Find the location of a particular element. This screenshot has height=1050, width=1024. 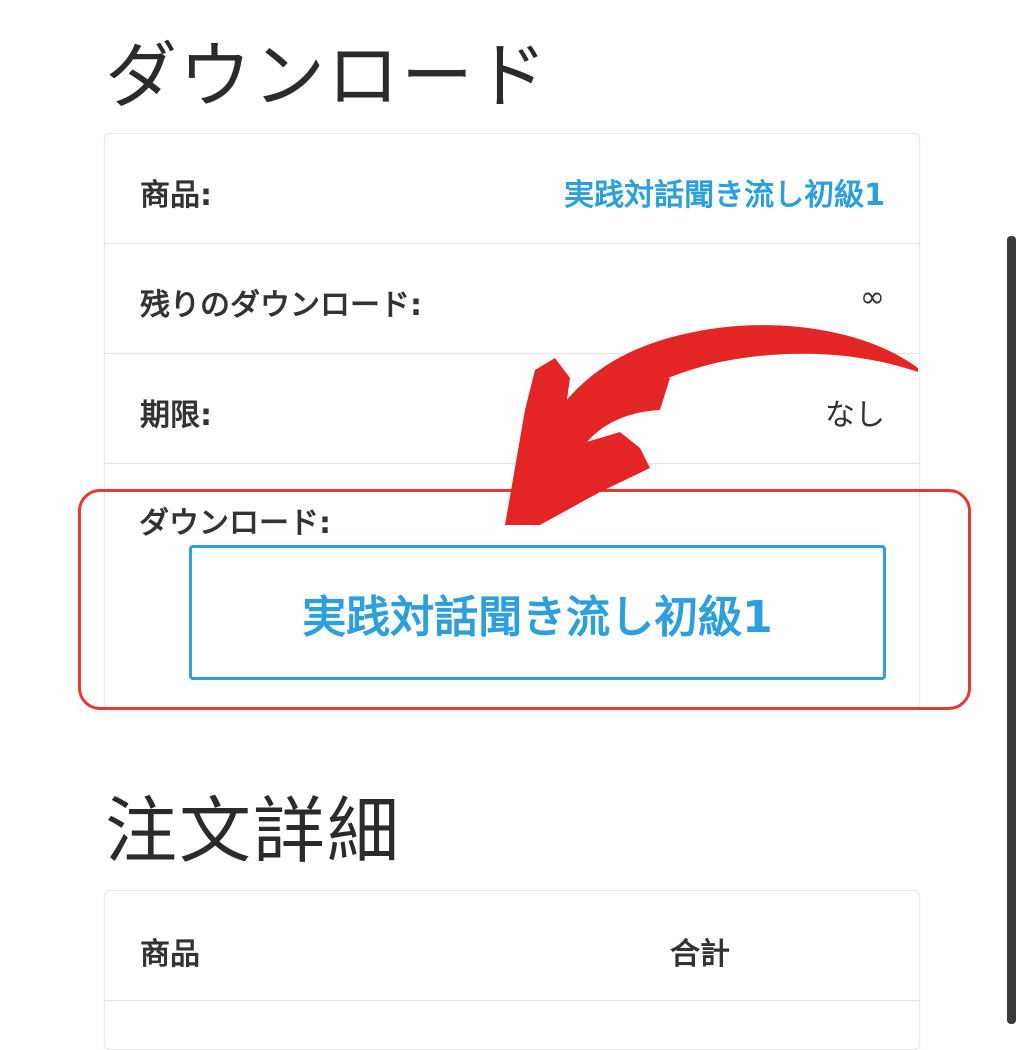

expiry-label: 期限: is located at coordinates (176, 415).